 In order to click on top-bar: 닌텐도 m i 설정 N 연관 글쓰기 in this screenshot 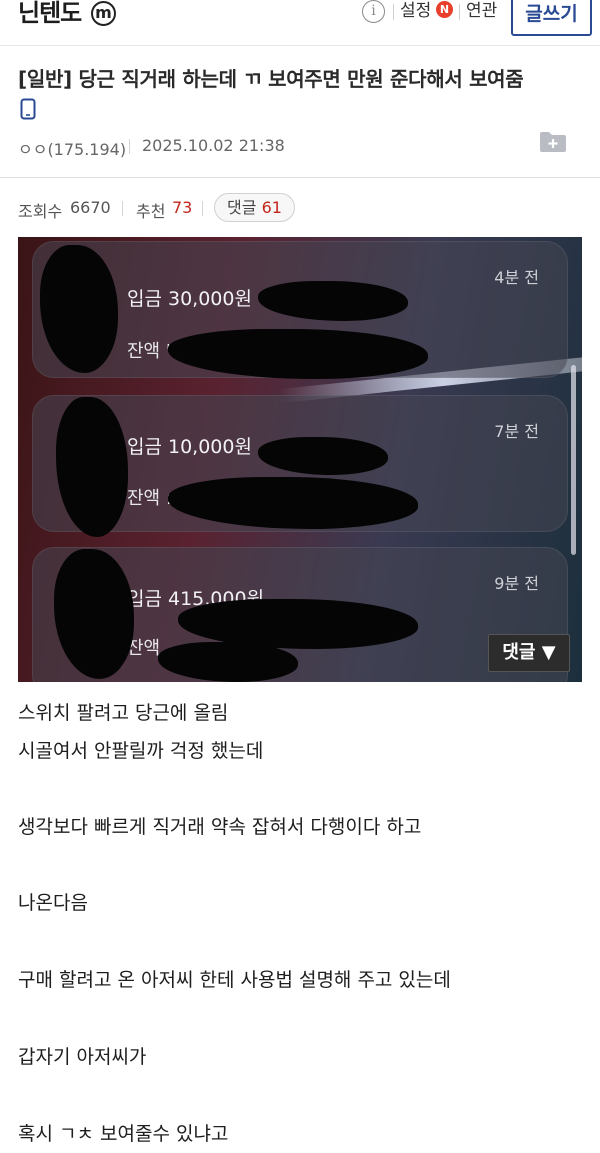, I will do `click(300, 23)`.